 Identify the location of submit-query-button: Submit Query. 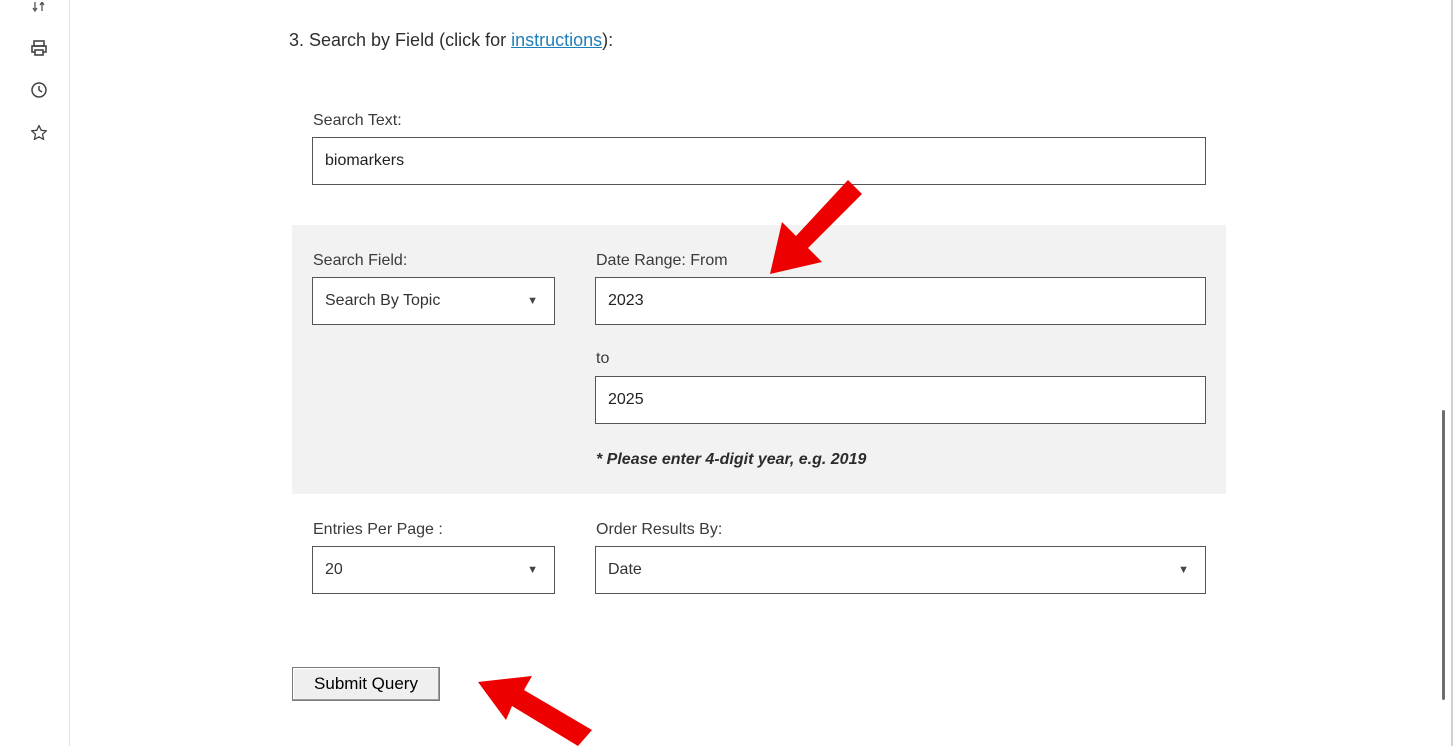
(366, 684).